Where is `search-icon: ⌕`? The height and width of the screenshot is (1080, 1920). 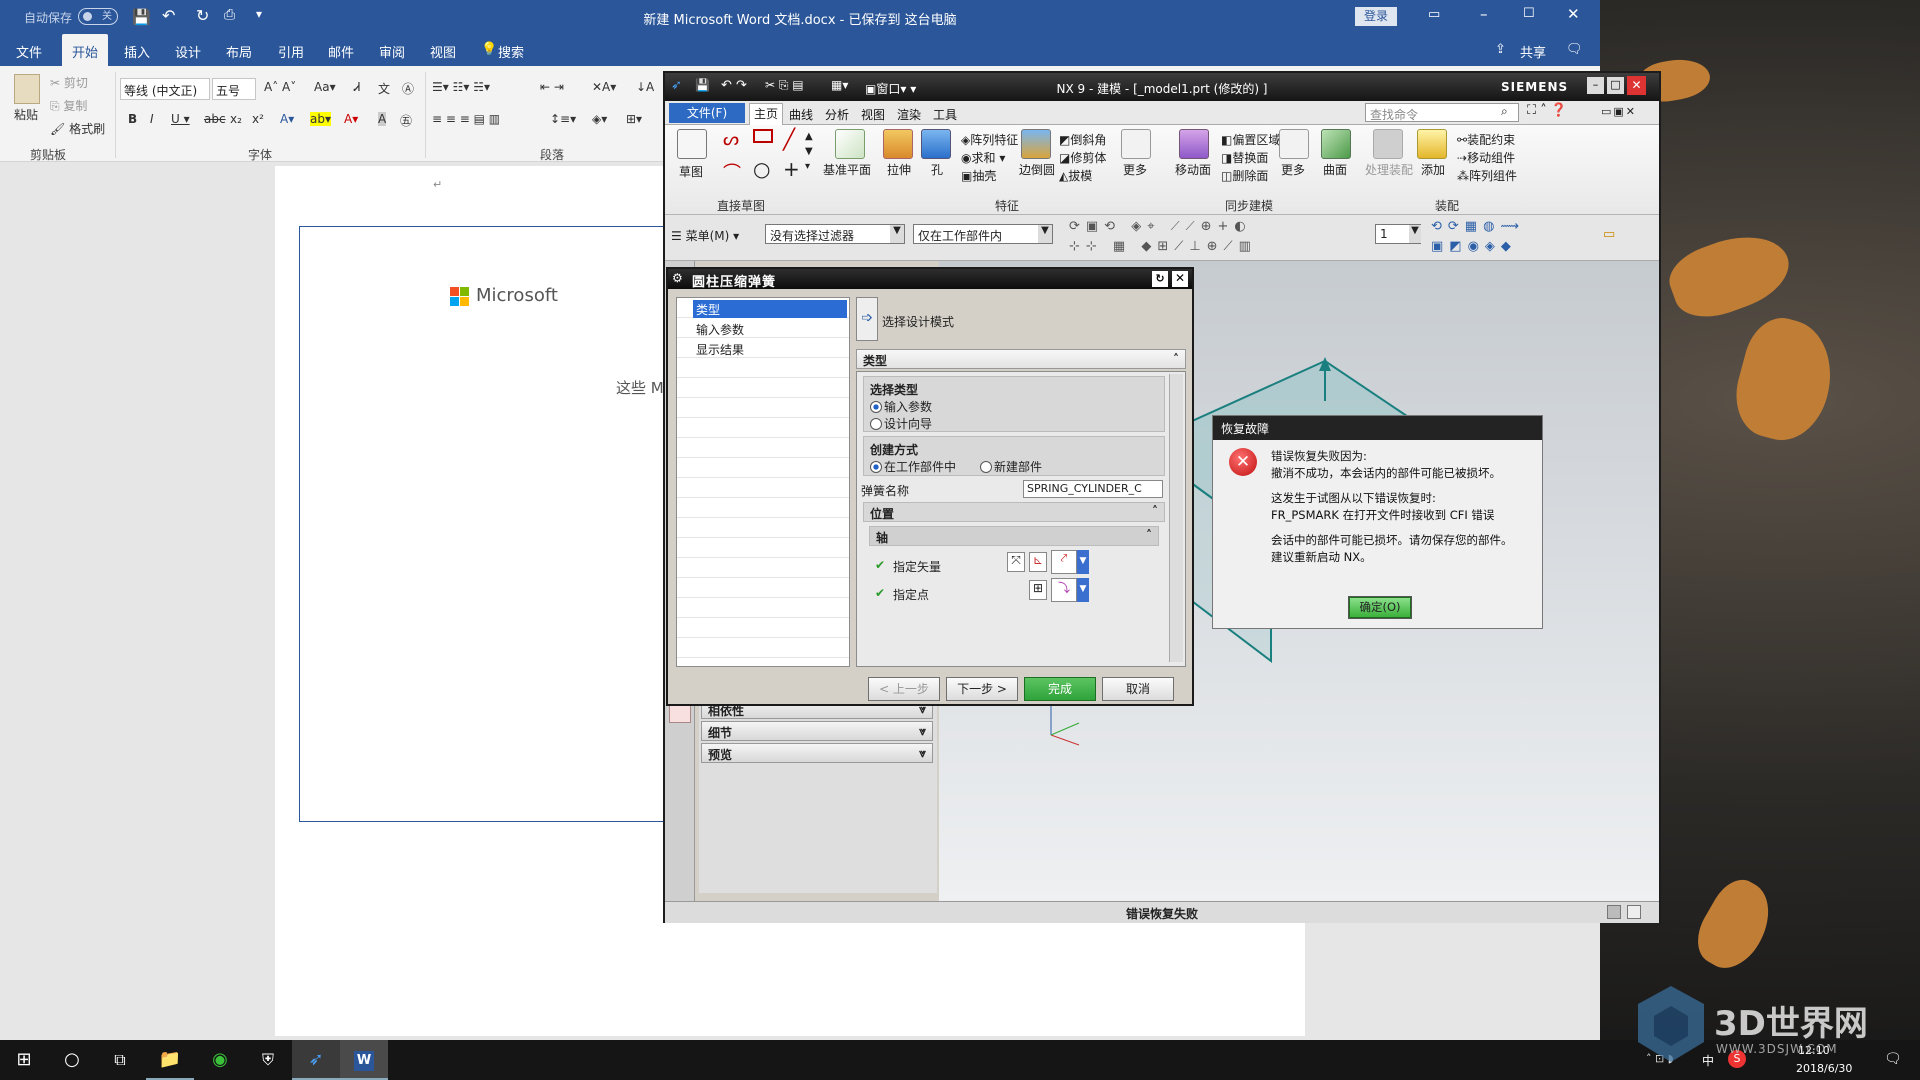 search-icon: ⌕ is located at coordinates (1504, 111).